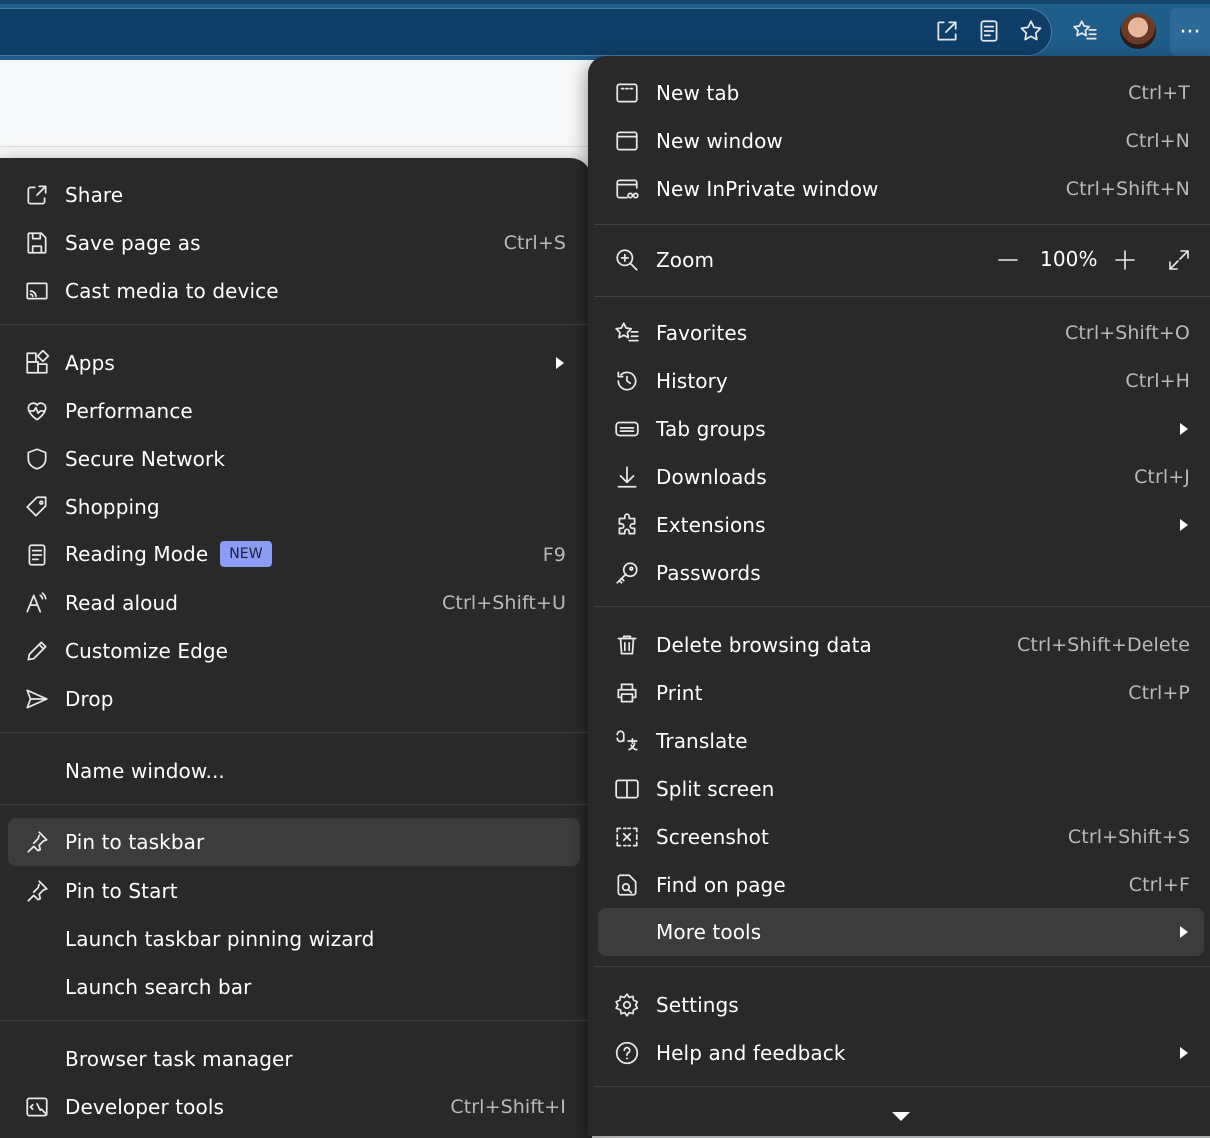 This screenshot has height=1138, width=1210. What do you see at coordinates (627, 429) in the screenshot?
I see `tab-groups-icon` at bounding box center [627, 429].